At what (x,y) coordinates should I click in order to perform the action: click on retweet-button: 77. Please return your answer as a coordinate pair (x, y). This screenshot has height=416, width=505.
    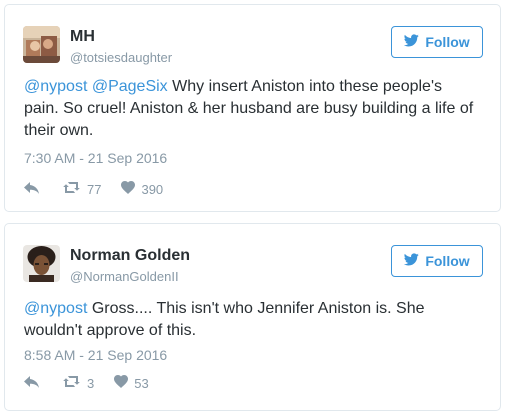
    Looking at the image, I should click on (81, 189).